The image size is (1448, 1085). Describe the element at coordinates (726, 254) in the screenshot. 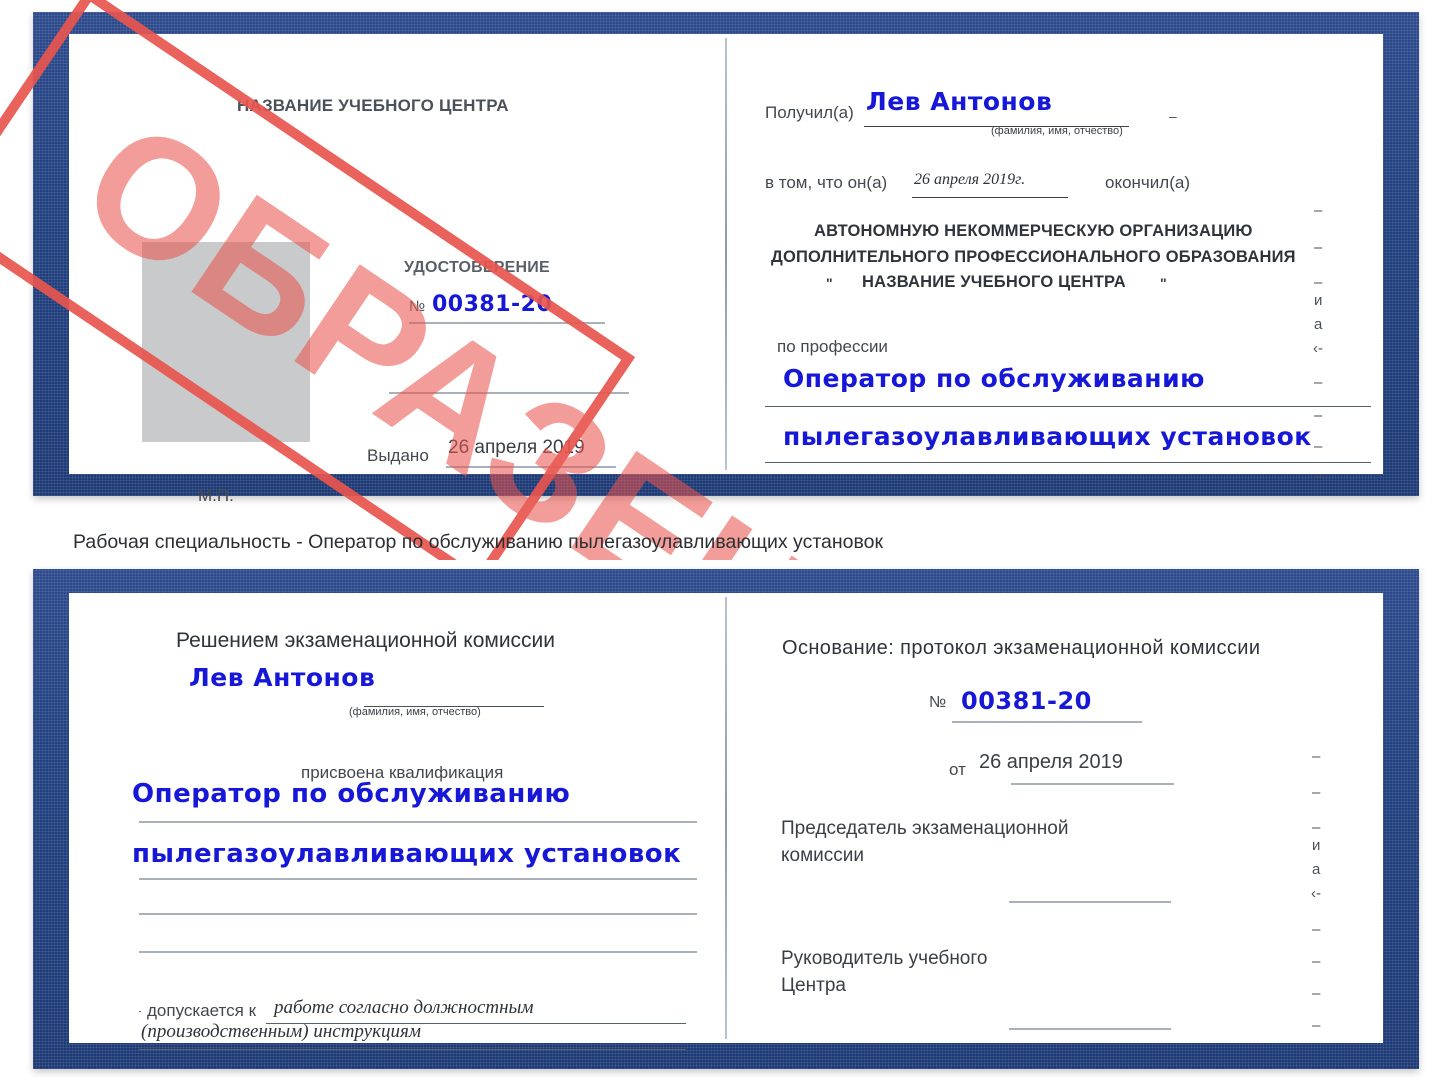

I see `book-spine-top` at that location.